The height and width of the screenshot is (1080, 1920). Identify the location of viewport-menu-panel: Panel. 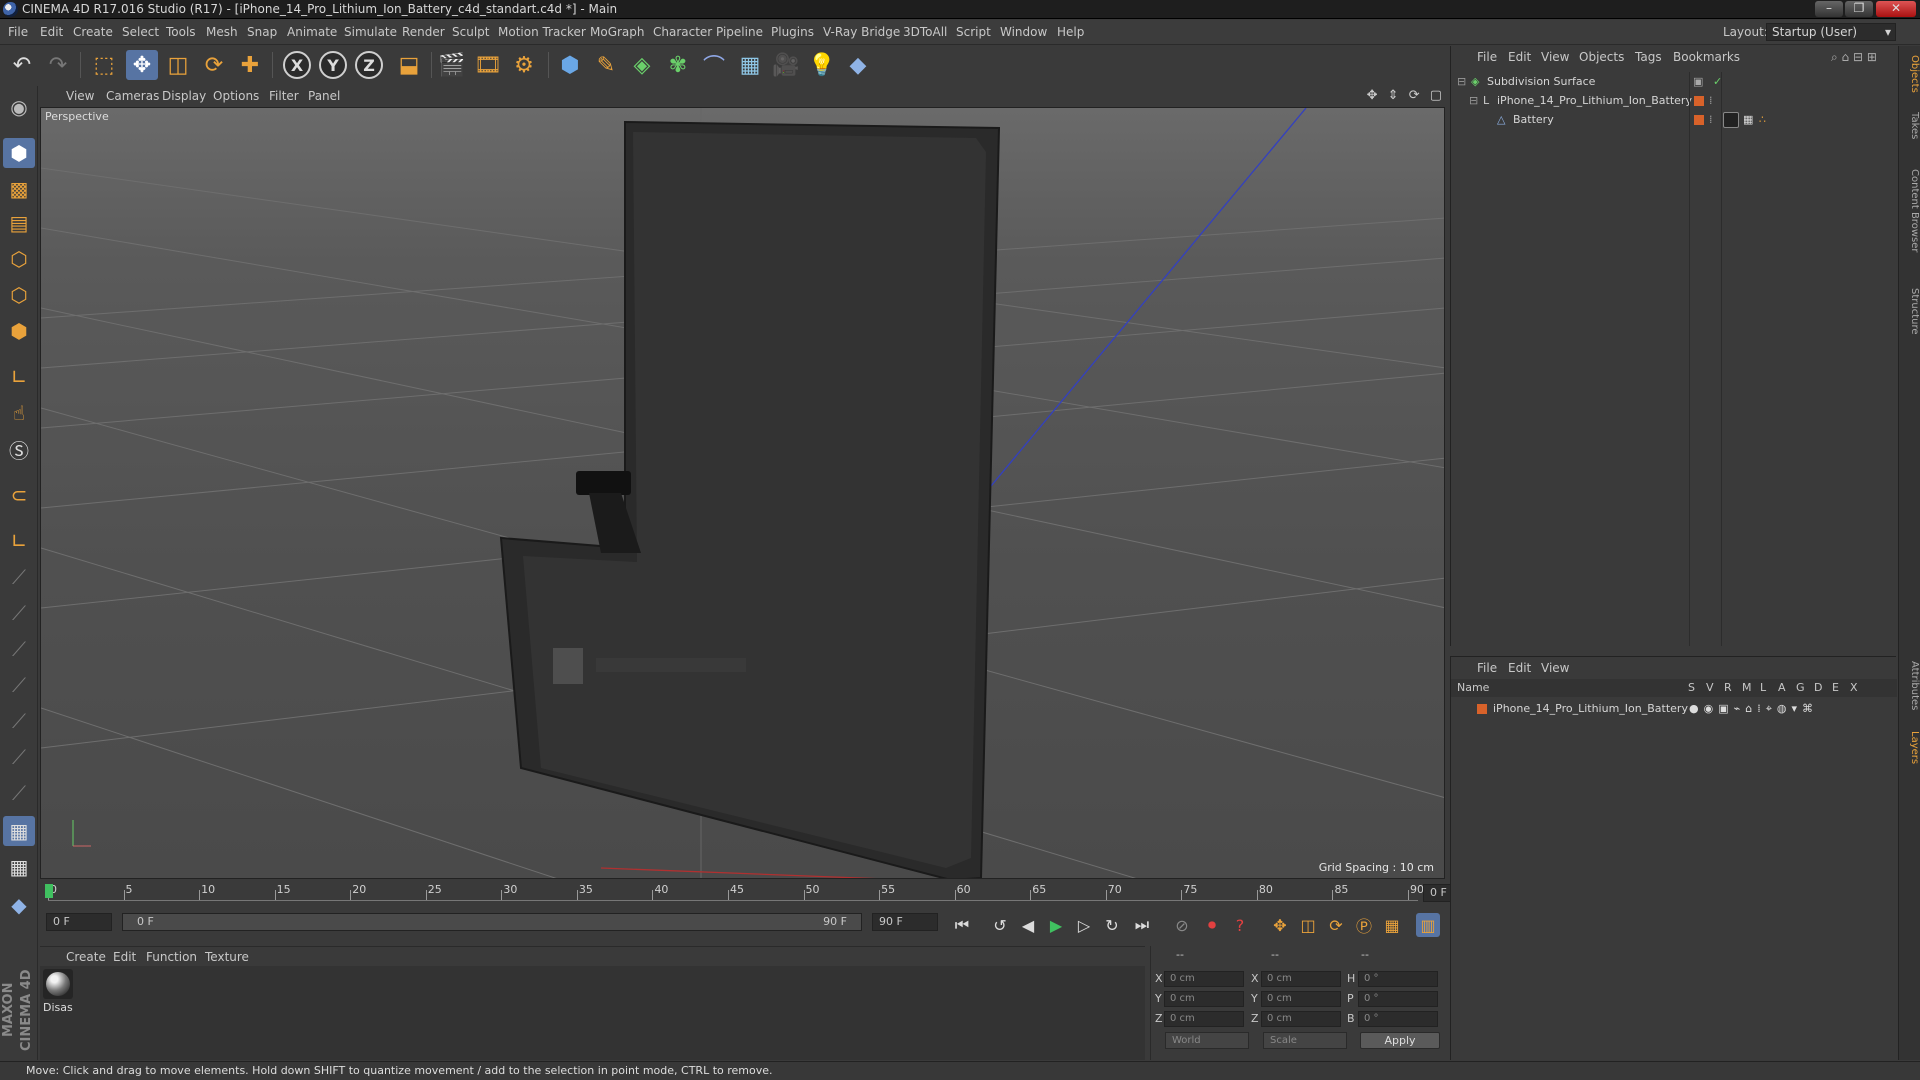
(324, 96).